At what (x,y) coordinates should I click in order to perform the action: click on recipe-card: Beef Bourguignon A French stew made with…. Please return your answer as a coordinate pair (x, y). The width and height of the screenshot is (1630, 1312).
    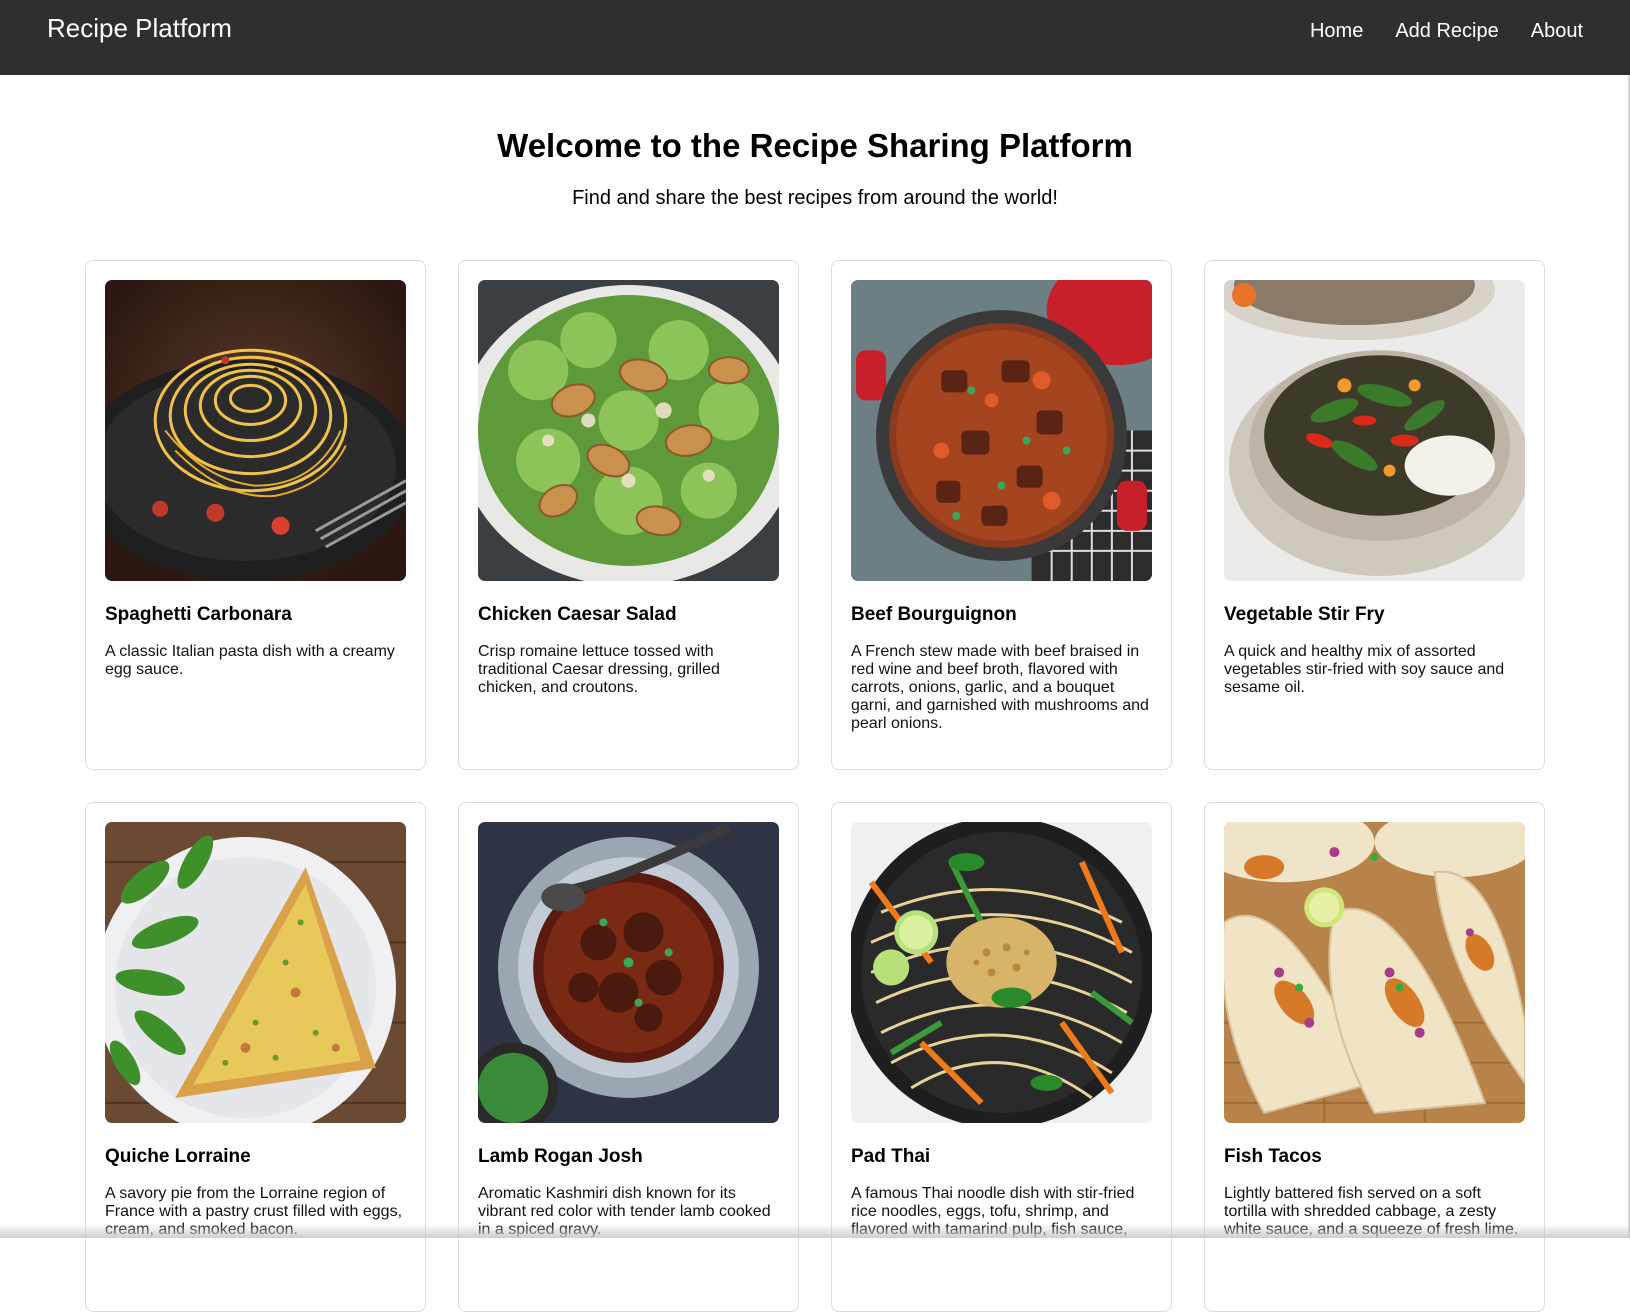
    Looking at the image, I should click on (1001, 515).